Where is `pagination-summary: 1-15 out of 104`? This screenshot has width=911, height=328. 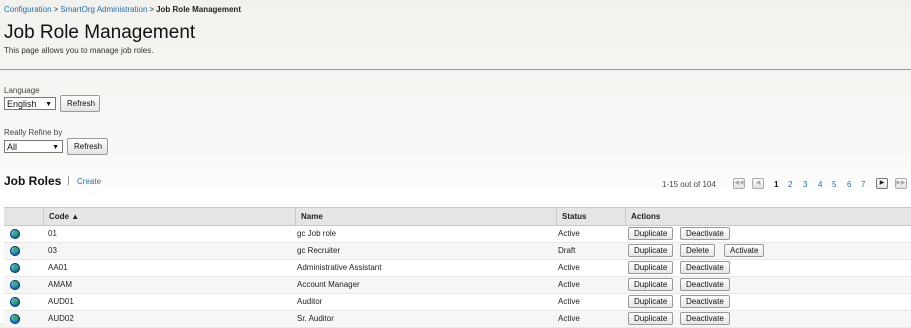 pagination-summary: 1-15 out of 104 is located at coordinates (689, 184).